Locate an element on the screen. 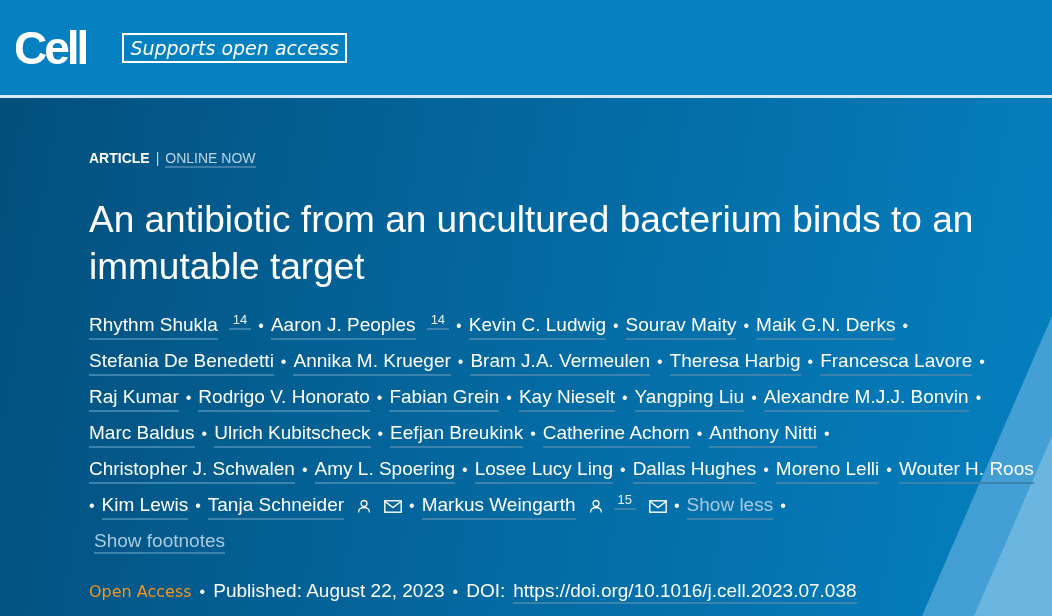  author-link: Aaron J. Peoples is located at coordinates (343, 326).